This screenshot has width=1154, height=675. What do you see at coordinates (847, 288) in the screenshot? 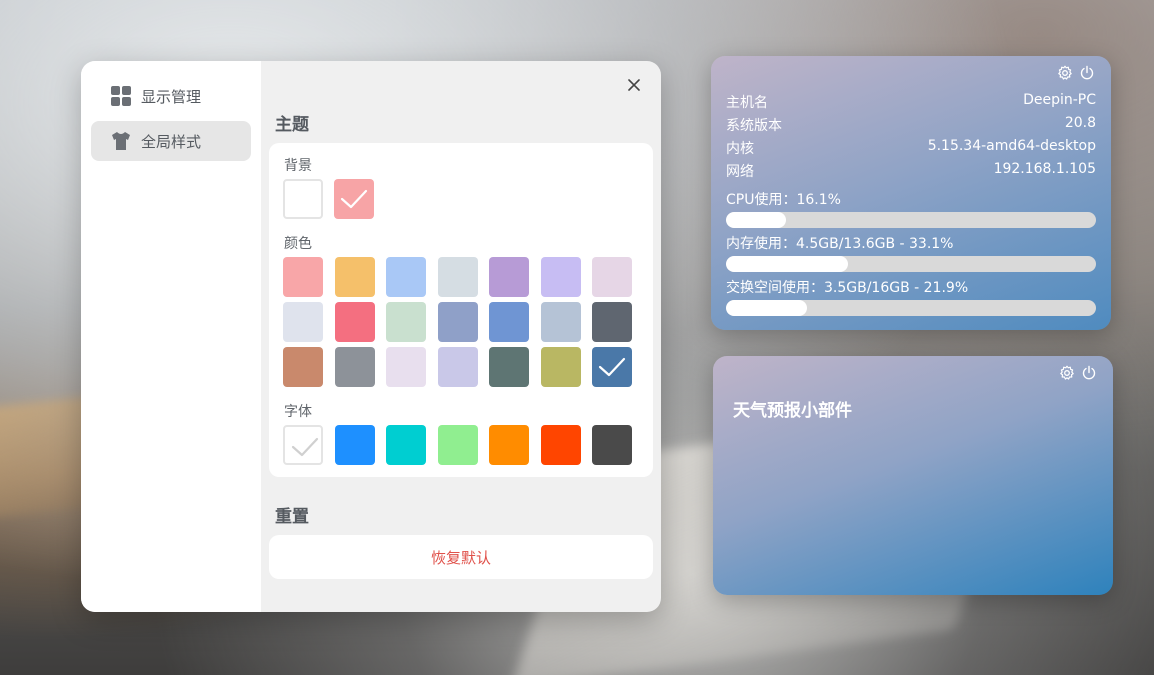
I see `swap-usage-label: 交换空间使用：3.5GB/16GB - 21.9%` at bounding box center [847, 288].